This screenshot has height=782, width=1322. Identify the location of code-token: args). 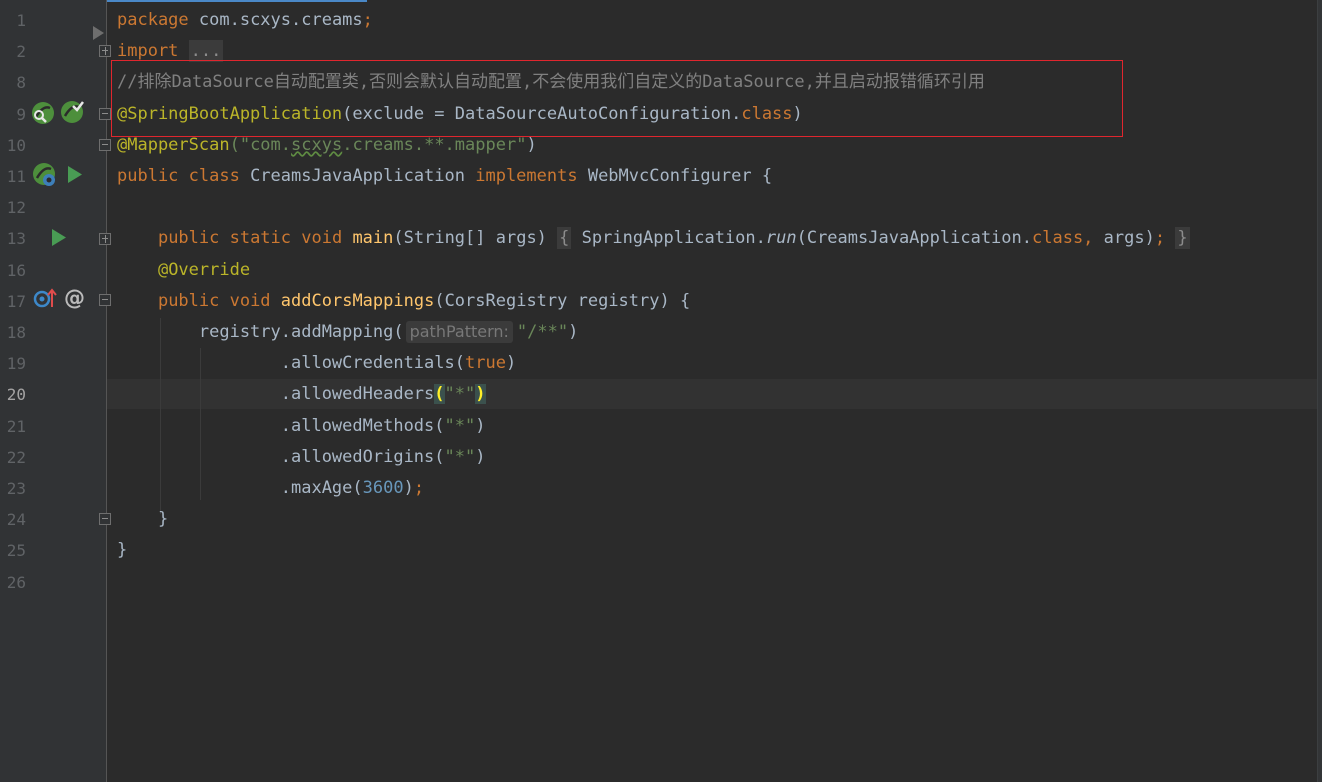
(1124, 238).